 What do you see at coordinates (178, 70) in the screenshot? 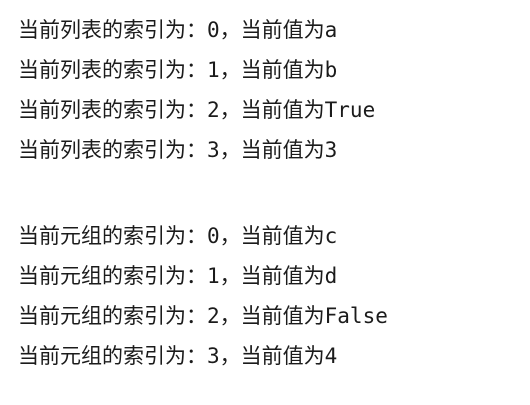
I see `output-line-list-1: 当前列表的索引为：1，当前值为b` at bounding box center [178, 70].